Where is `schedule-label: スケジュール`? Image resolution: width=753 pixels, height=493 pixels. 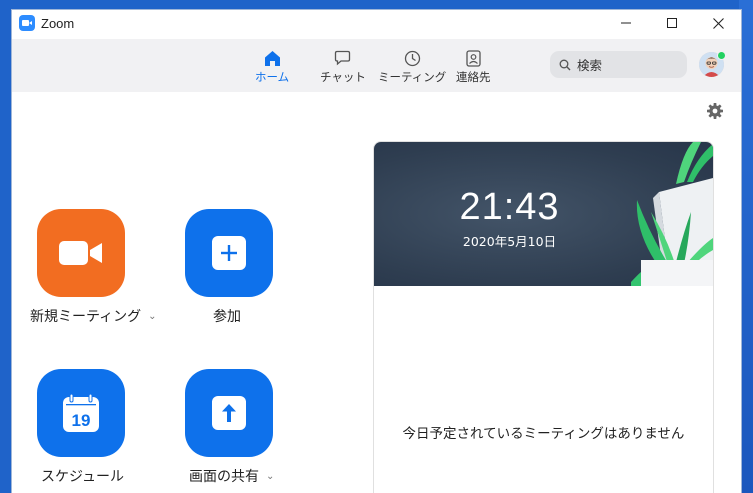 schedule-label: スケジュール is located at coordinates (82, 476).